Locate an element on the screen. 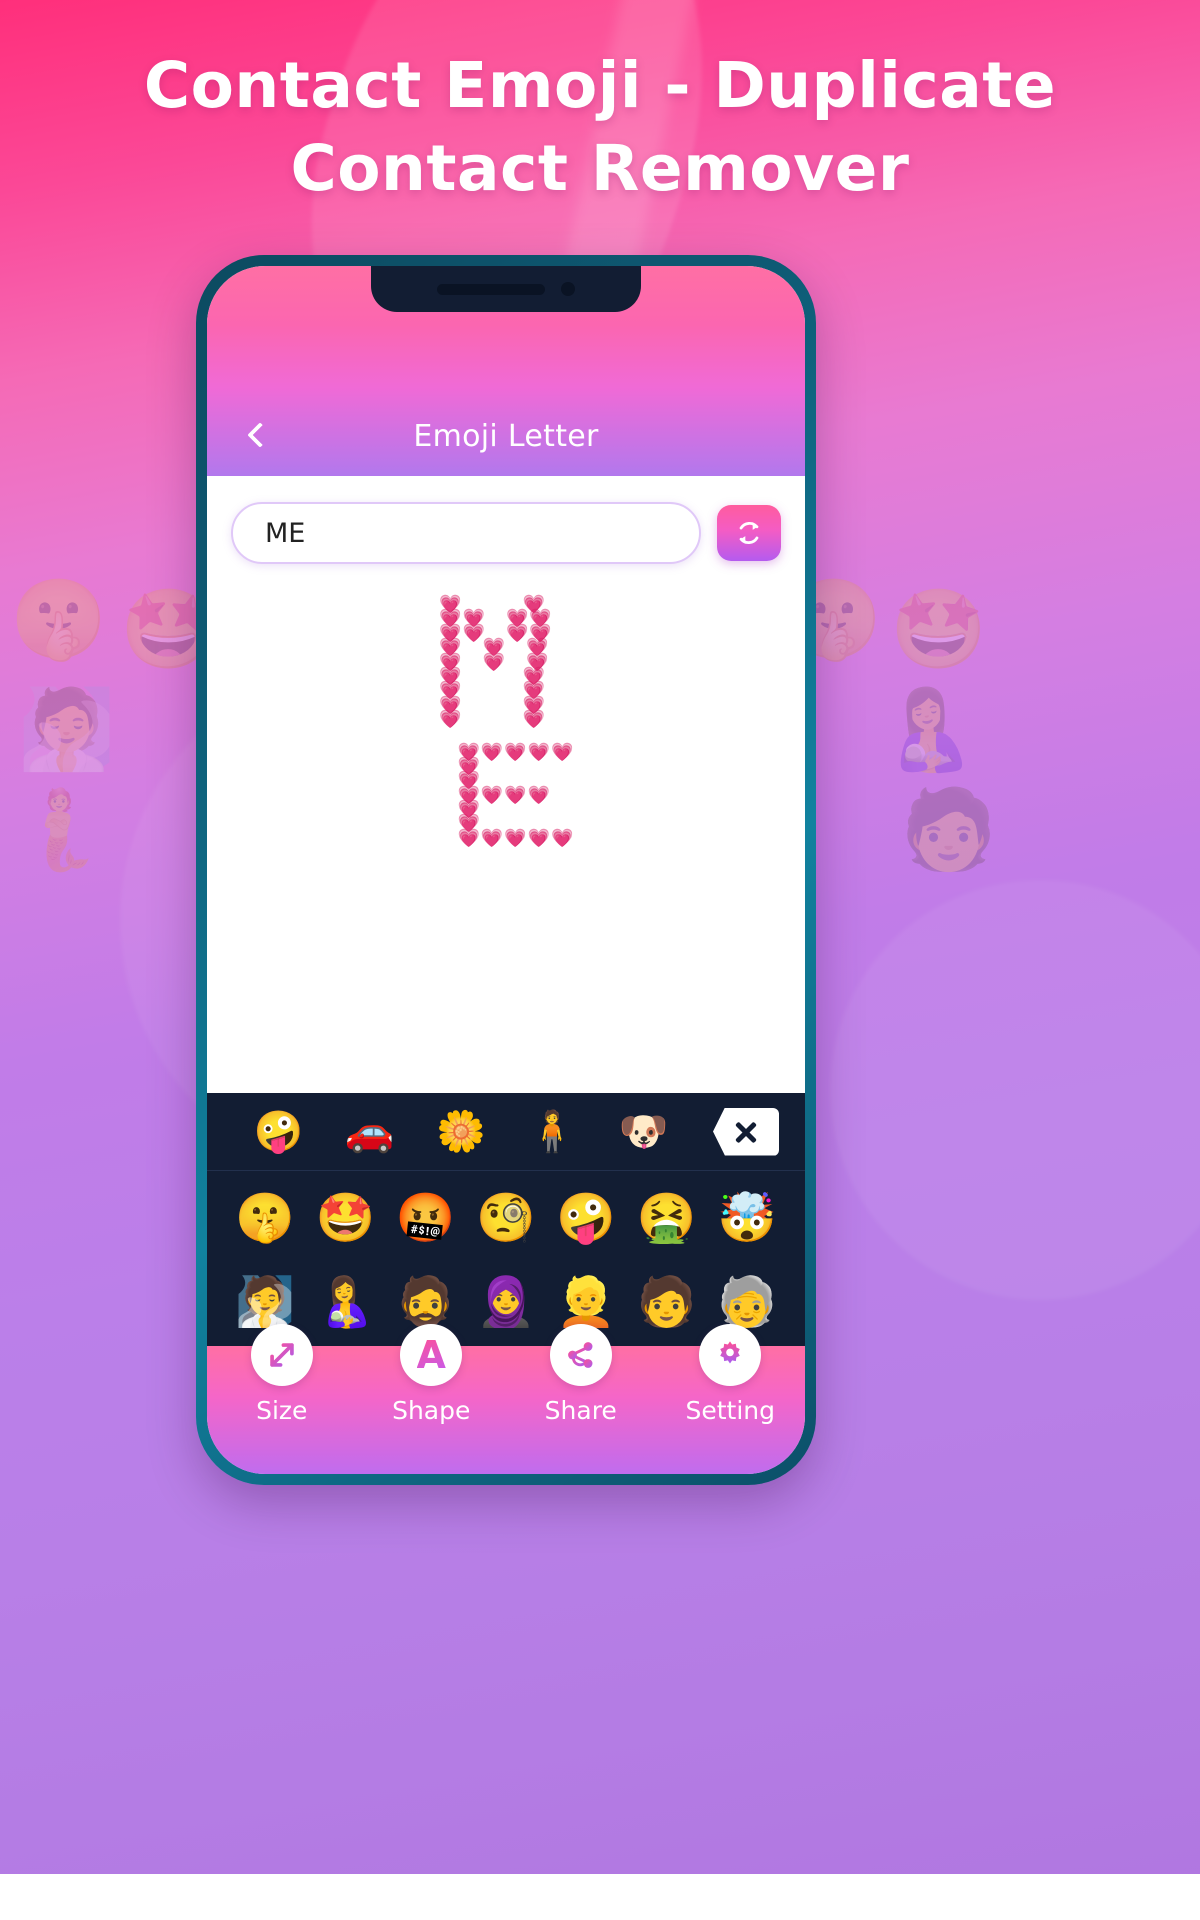 This screenshot has width=1200, height=1920. backspace-x-icon is located at coordinates (746, 1132).